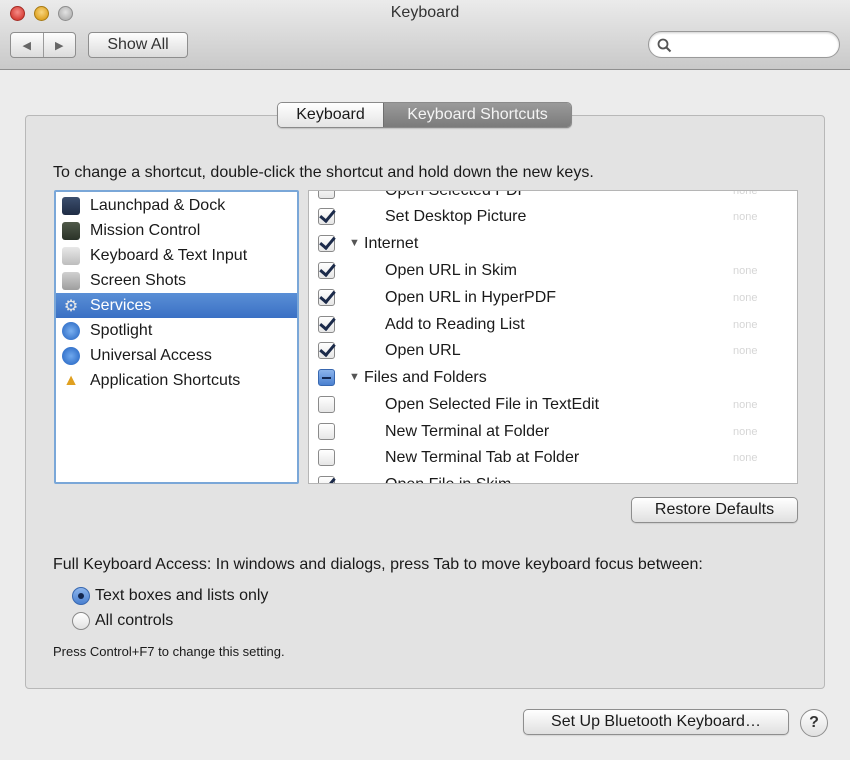  I want to click on shortcut-row: New Terminal Tab at Folder none, so click(553, 457).